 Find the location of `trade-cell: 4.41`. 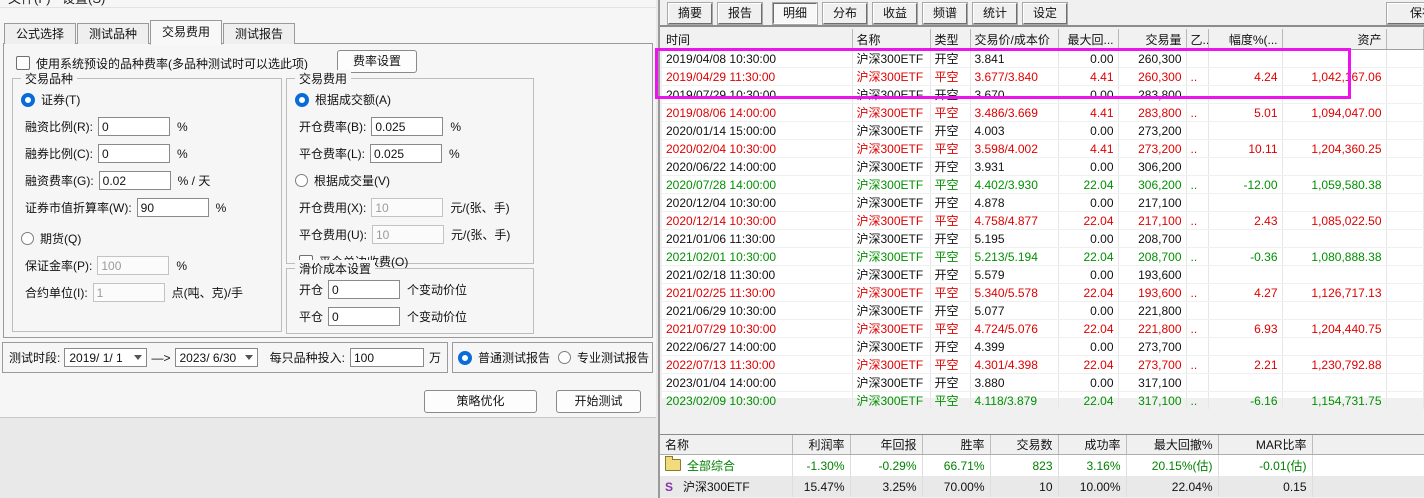

trade-cell: 4.41 is located at coordinates (1088, 112).